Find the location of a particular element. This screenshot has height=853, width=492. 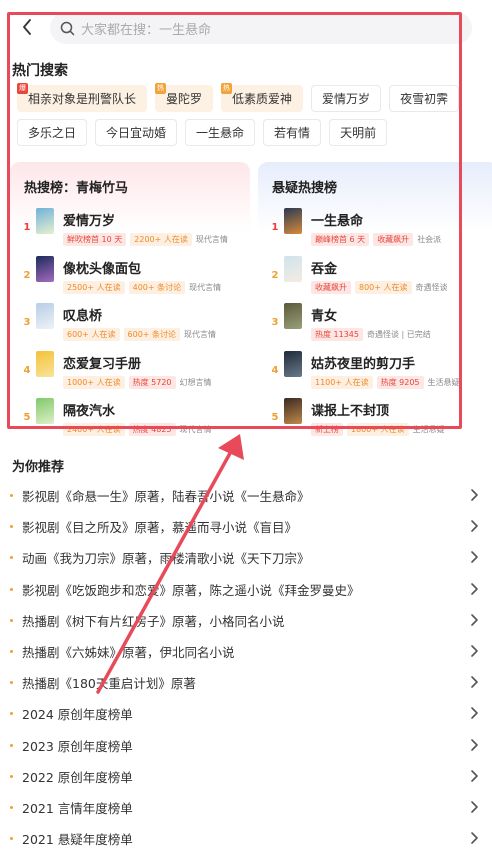

rank-list-item: 1 一生悬命 巅峰榜首 6 天收藏飙升 社会派 is located at coordinates (375, 231).